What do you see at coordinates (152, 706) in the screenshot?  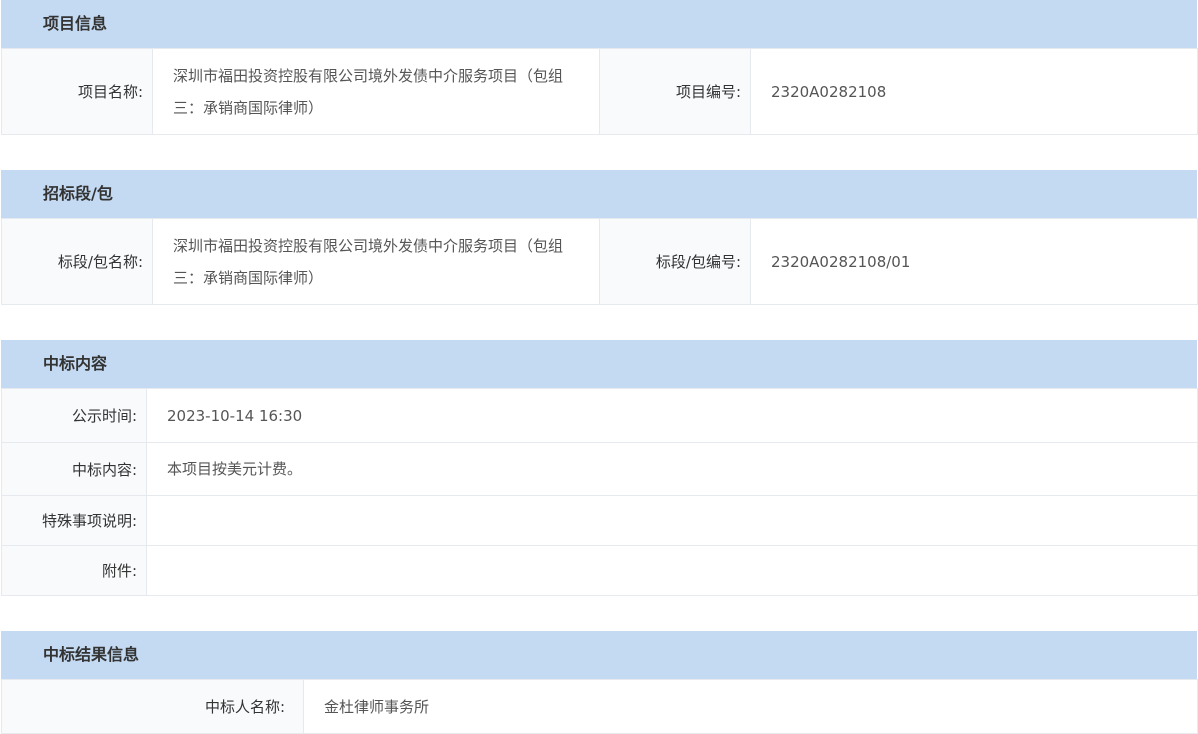 I see `winner-name-label: 中标人名称:` at bounding box center [152, 706].